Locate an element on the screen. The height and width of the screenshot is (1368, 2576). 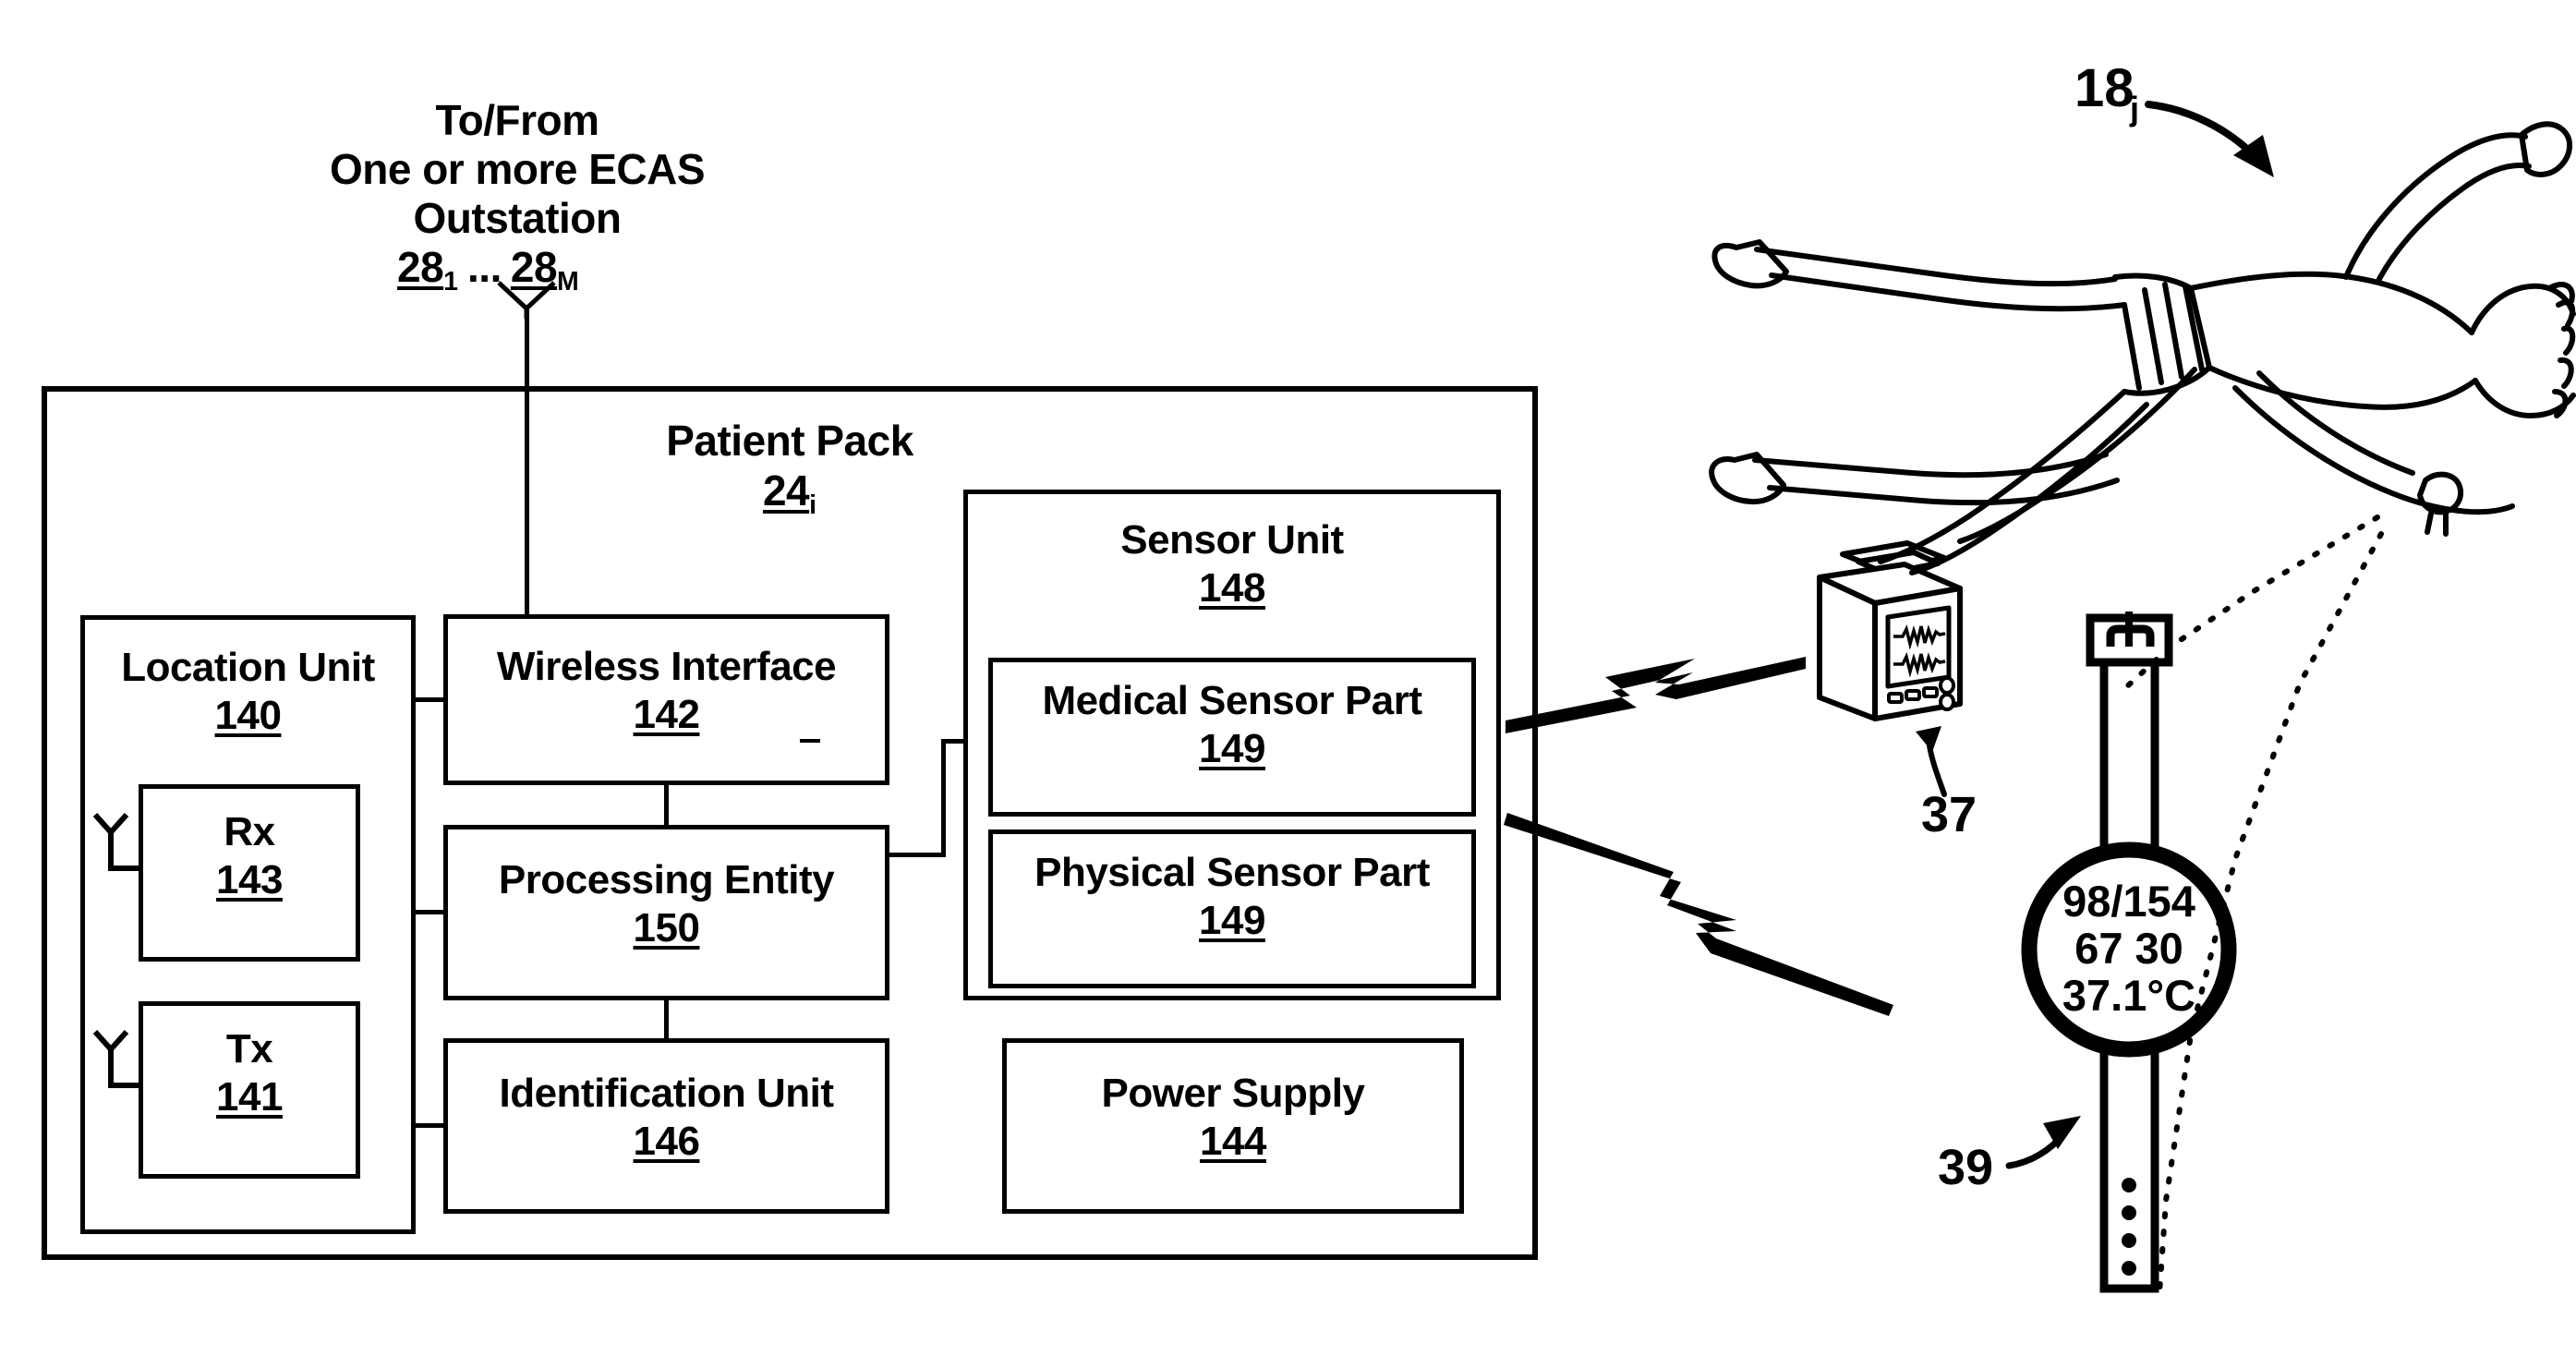
block-physical-sensor-part-label: Physical Sensor Part is located at coordinates (1232, 872).